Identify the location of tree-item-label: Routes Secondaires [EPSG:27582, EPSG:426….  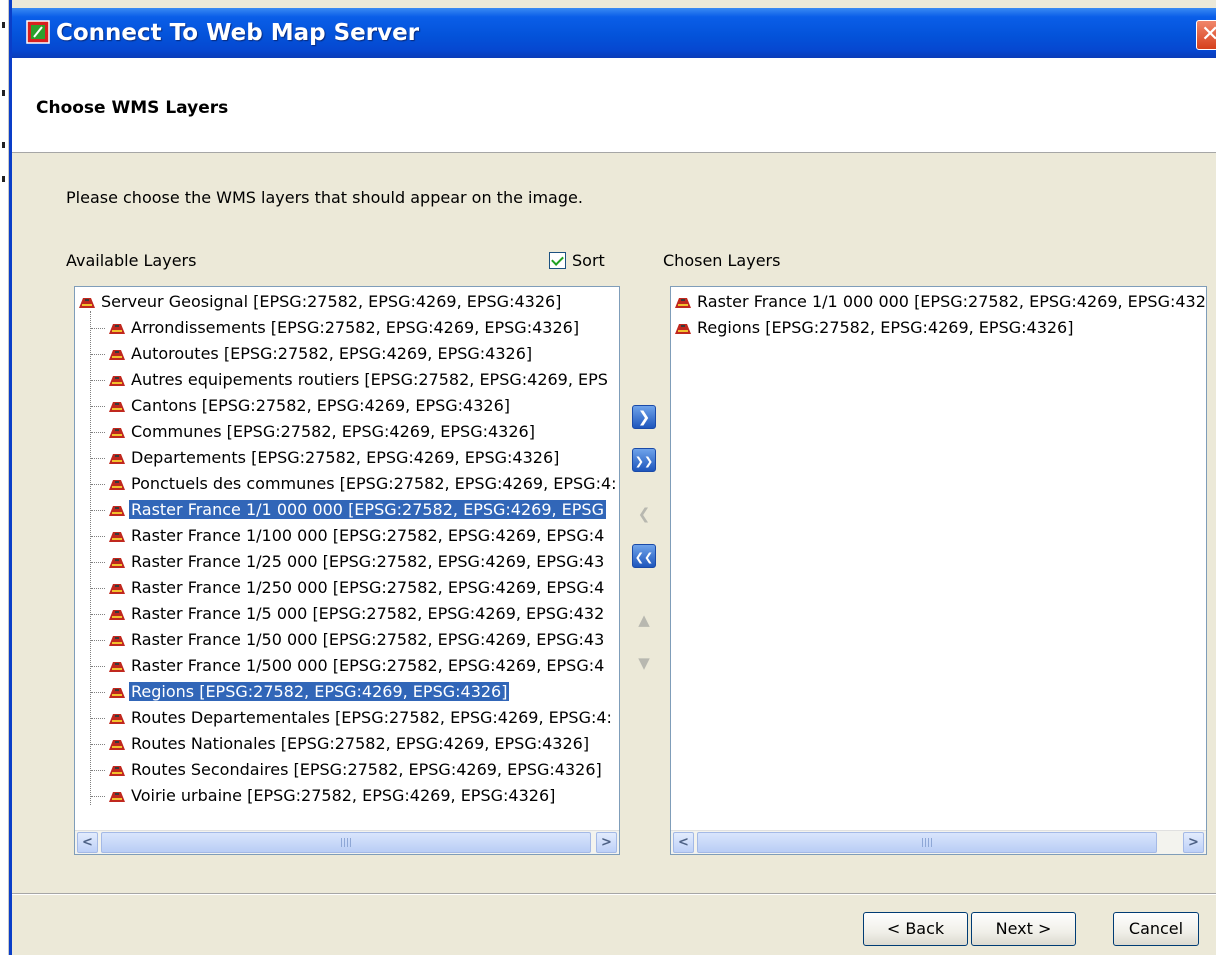
(366, 769).